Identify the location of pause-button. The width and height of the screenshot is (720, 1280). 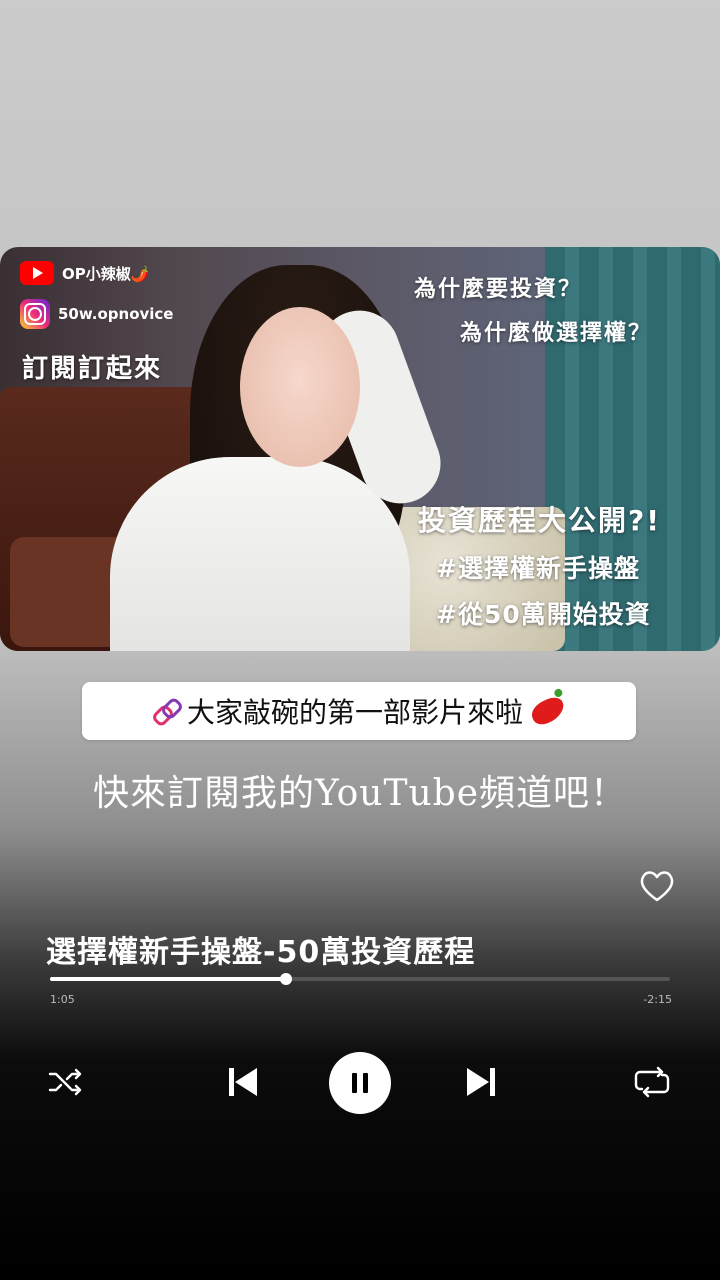
(360, 1083).